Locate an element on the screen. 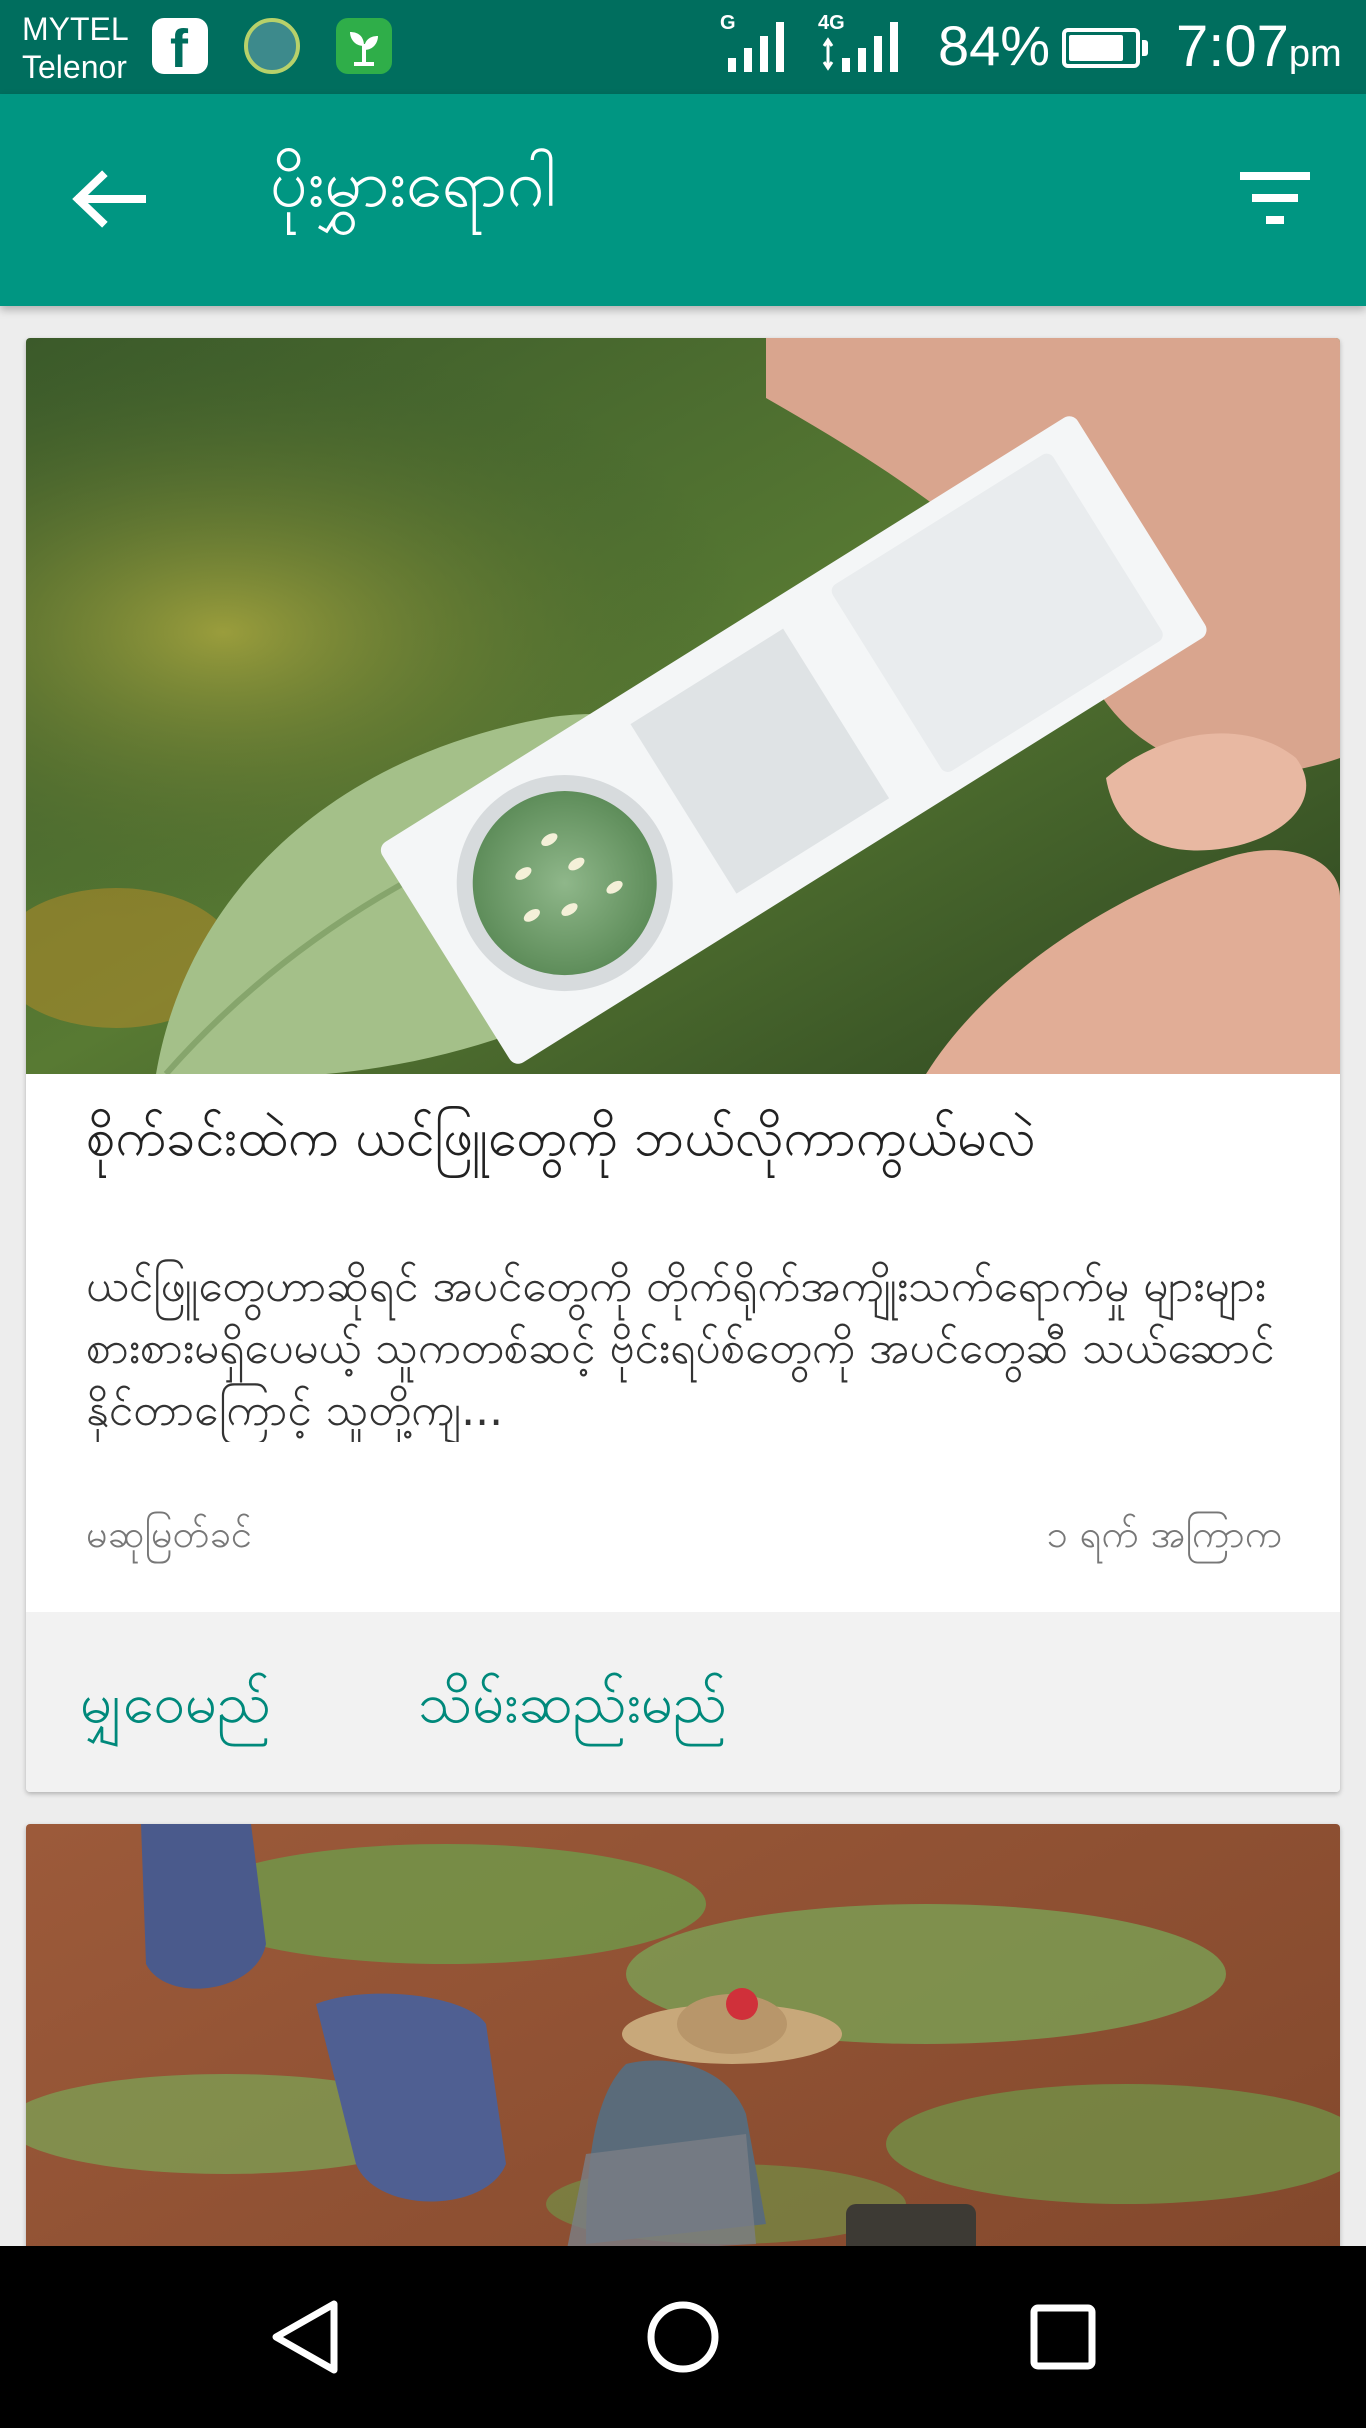 The height and width of the screenshot is (2428, 1366). article-actions: မျှဝေမည် သိမ်းဆည်းမည် is located at coordinates (683, 1702).